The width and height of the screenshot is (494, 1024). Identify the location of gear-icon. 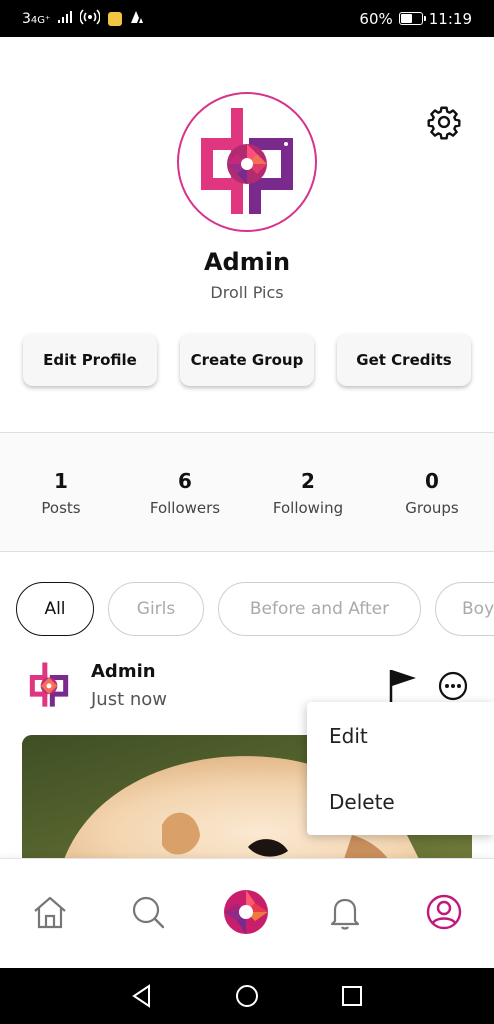
(444, 122).